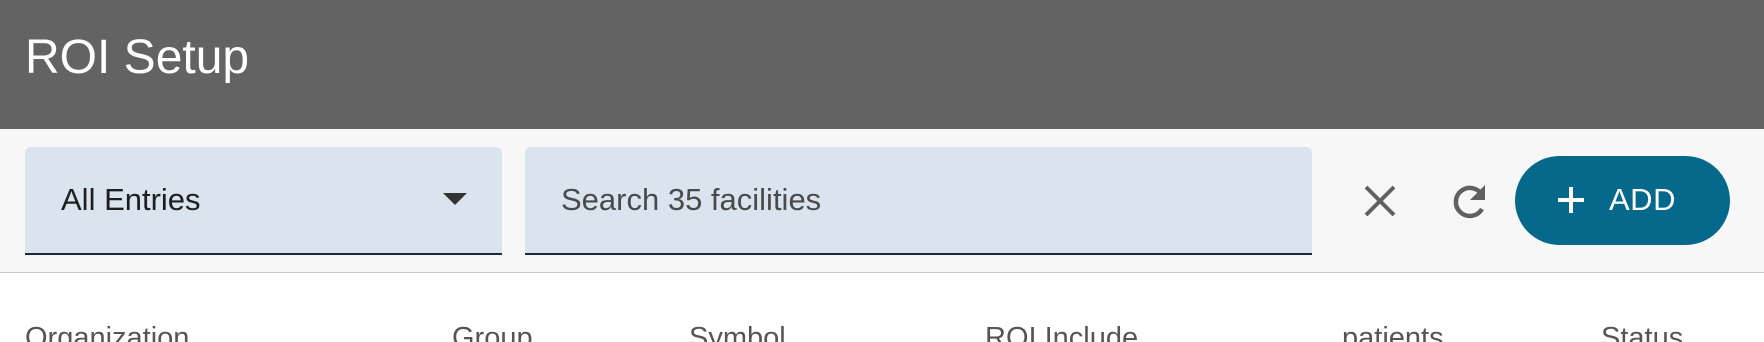 The height and width of the screenshot is (342, 1764). I want to click on refresh-icon, so click(1469, 202).